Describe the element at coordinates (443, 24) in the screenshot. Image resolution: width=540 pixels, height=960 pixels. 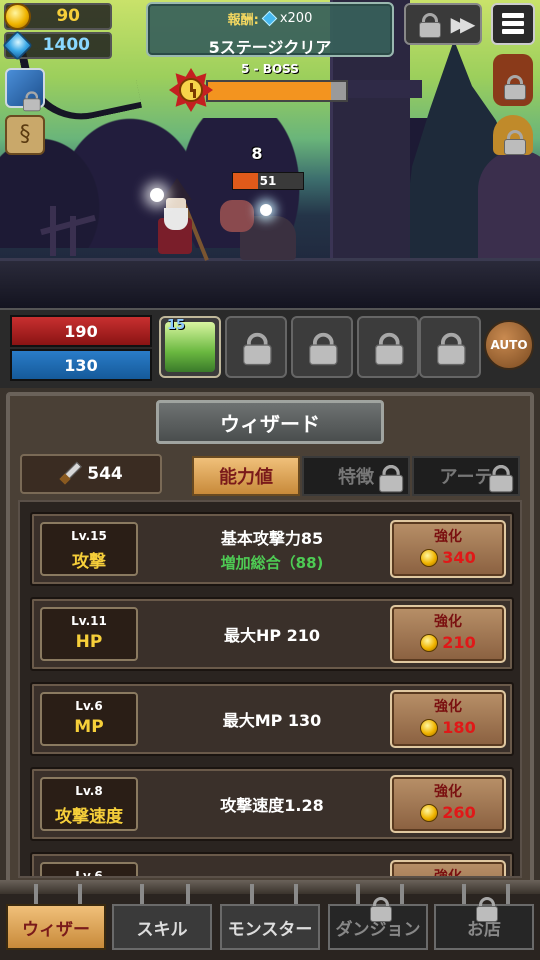
I see `fast-forward-button: ▶▶` at that location.